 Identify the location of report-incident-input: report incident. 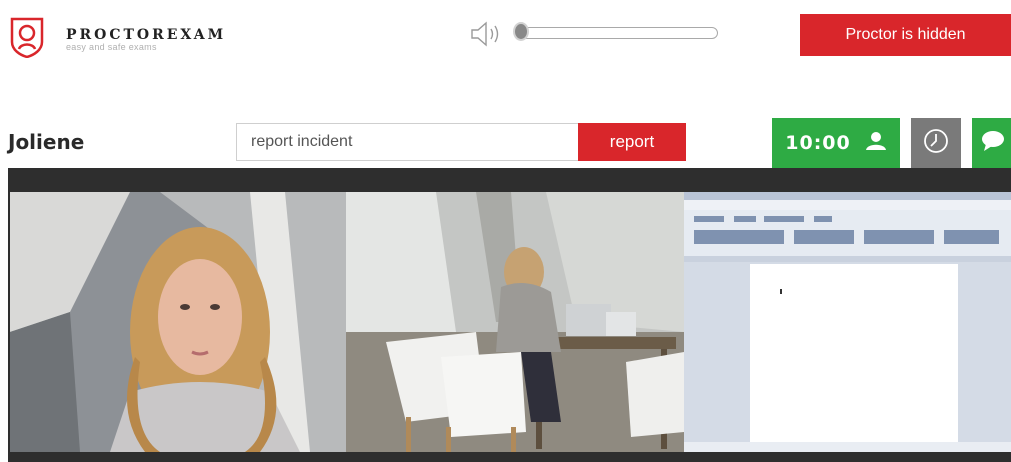
(407, 142).